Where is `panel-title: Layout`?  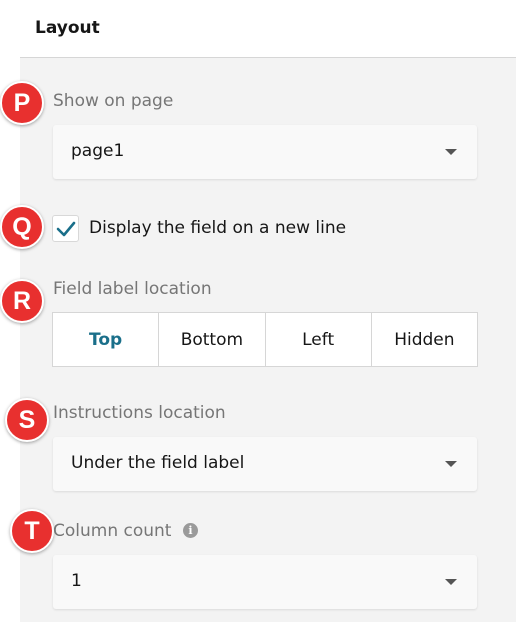 panel-title: Layout is located at coordinates (67, 28).